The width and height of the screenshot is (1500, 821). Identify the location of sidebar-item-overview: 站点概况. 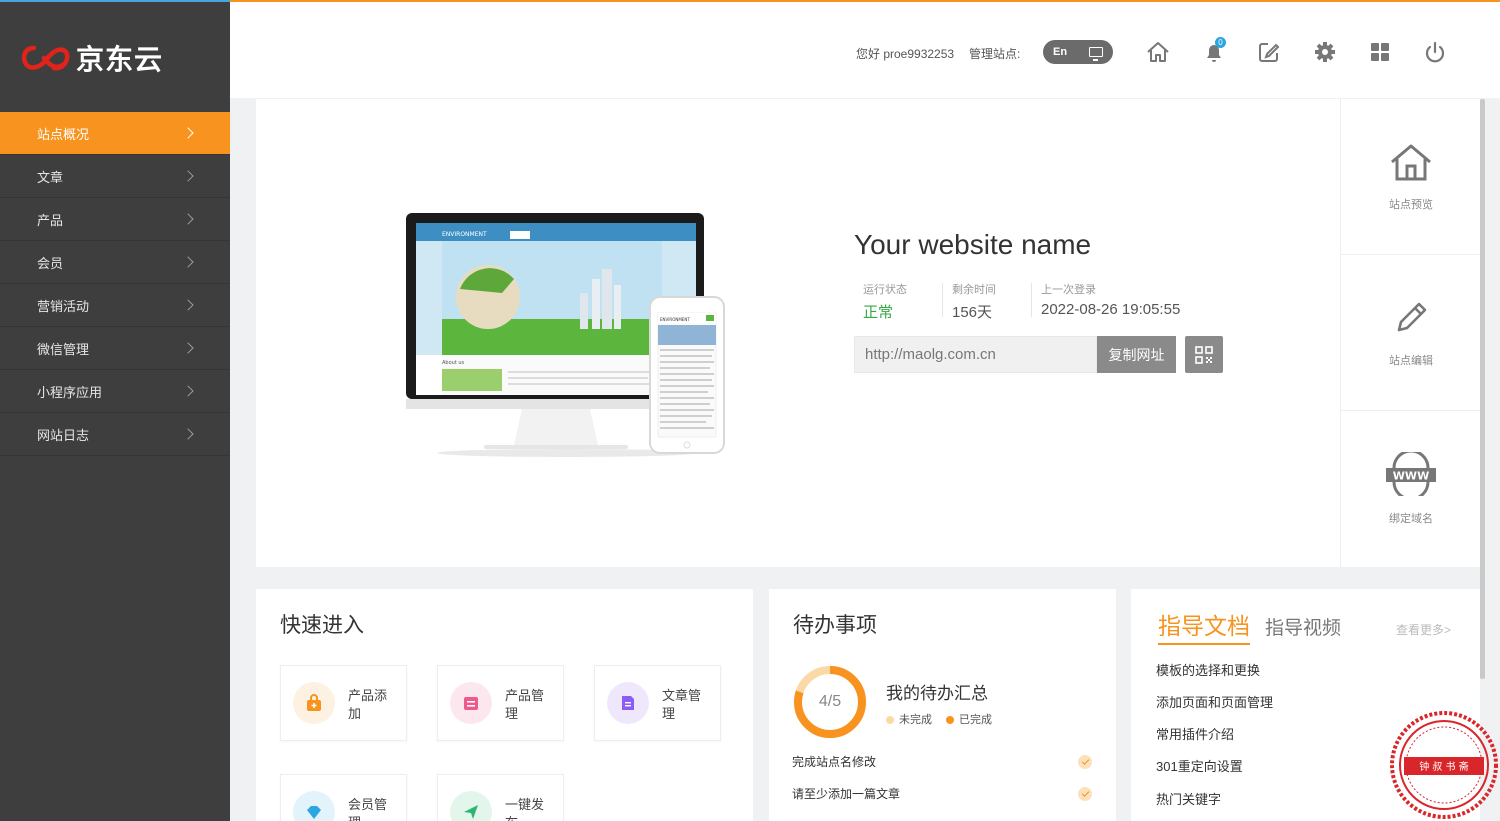
(115, 133).